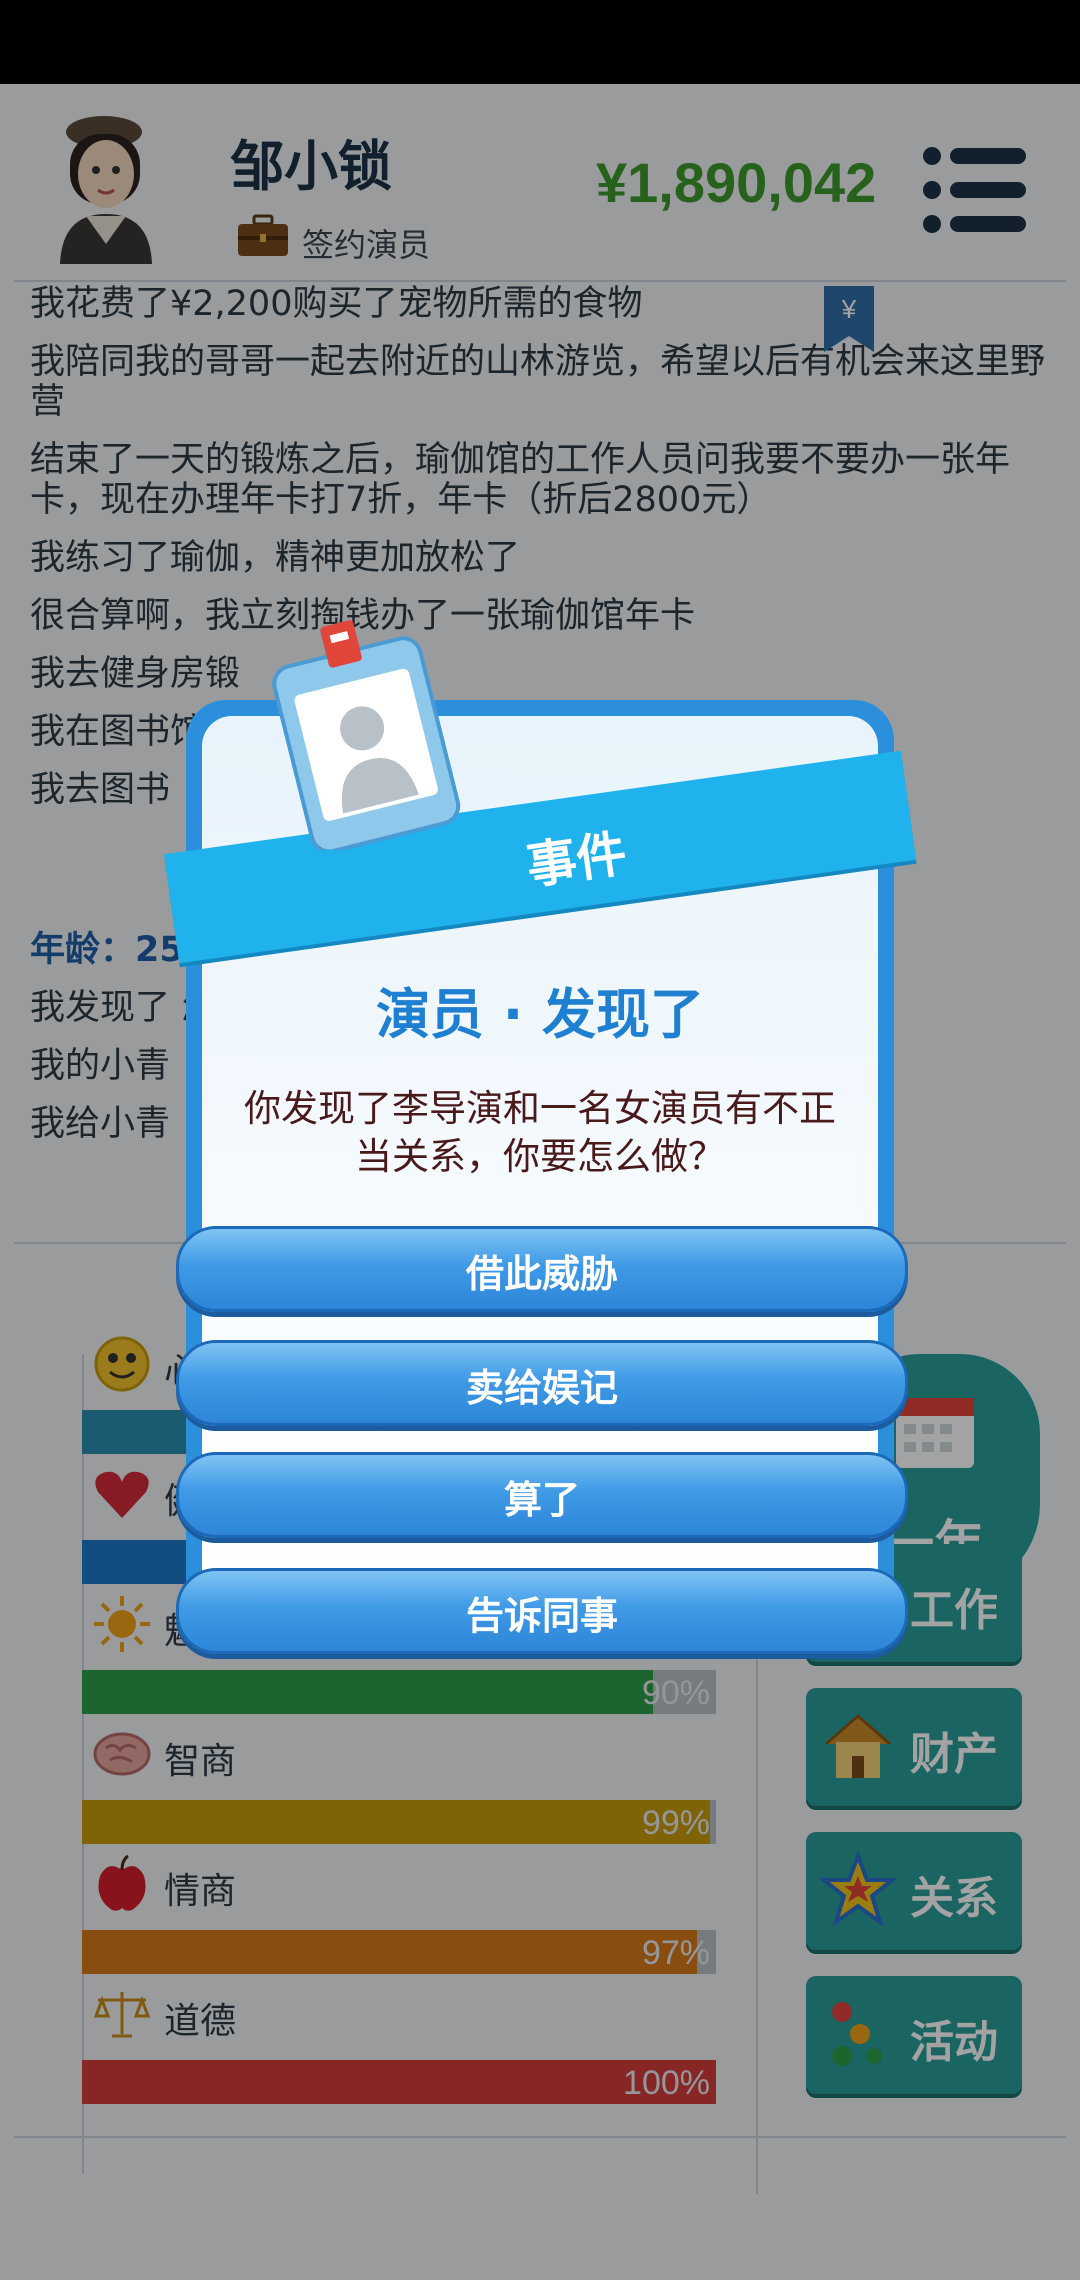 This screenshot has height=2280, width=1080. I want to click on choice-label: 卖给娱记, so click(541, 1388).